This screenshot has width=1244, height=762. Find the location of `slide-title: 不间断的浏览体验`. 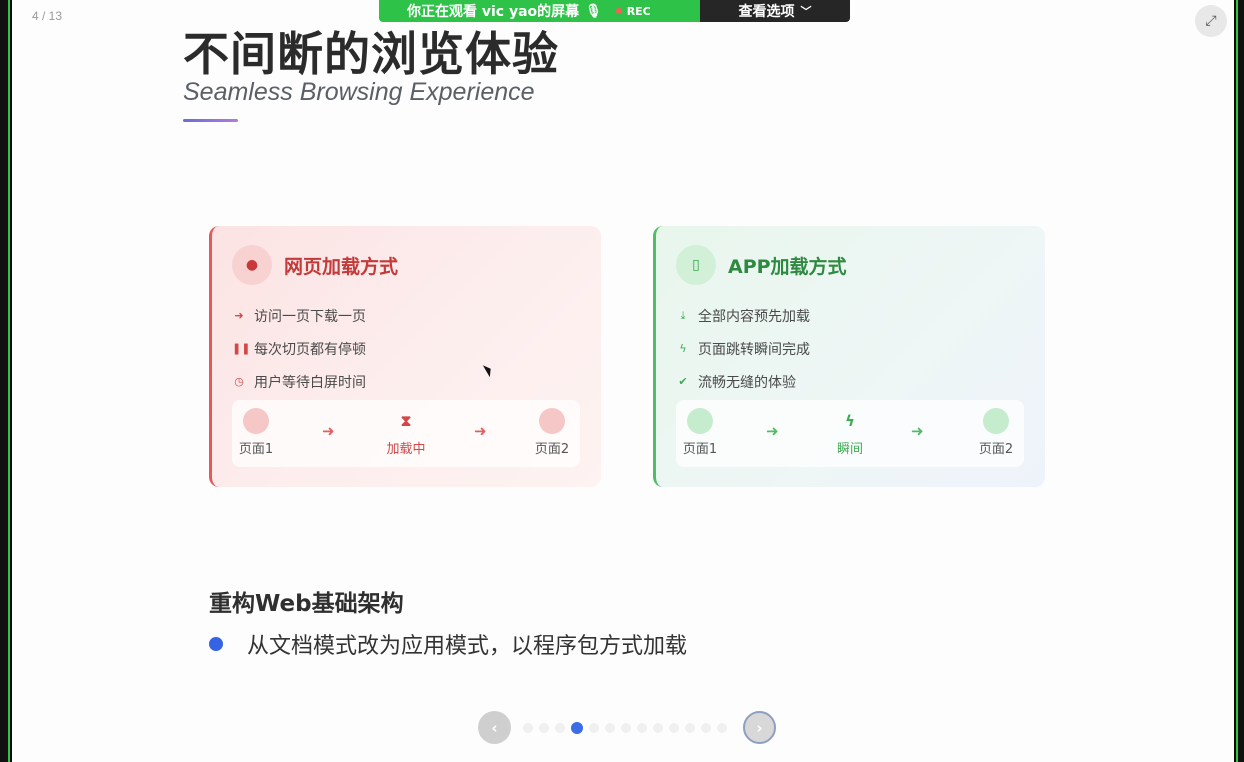

slide-title: 不间断的浏览体验 is located at coordinates (371, 54).